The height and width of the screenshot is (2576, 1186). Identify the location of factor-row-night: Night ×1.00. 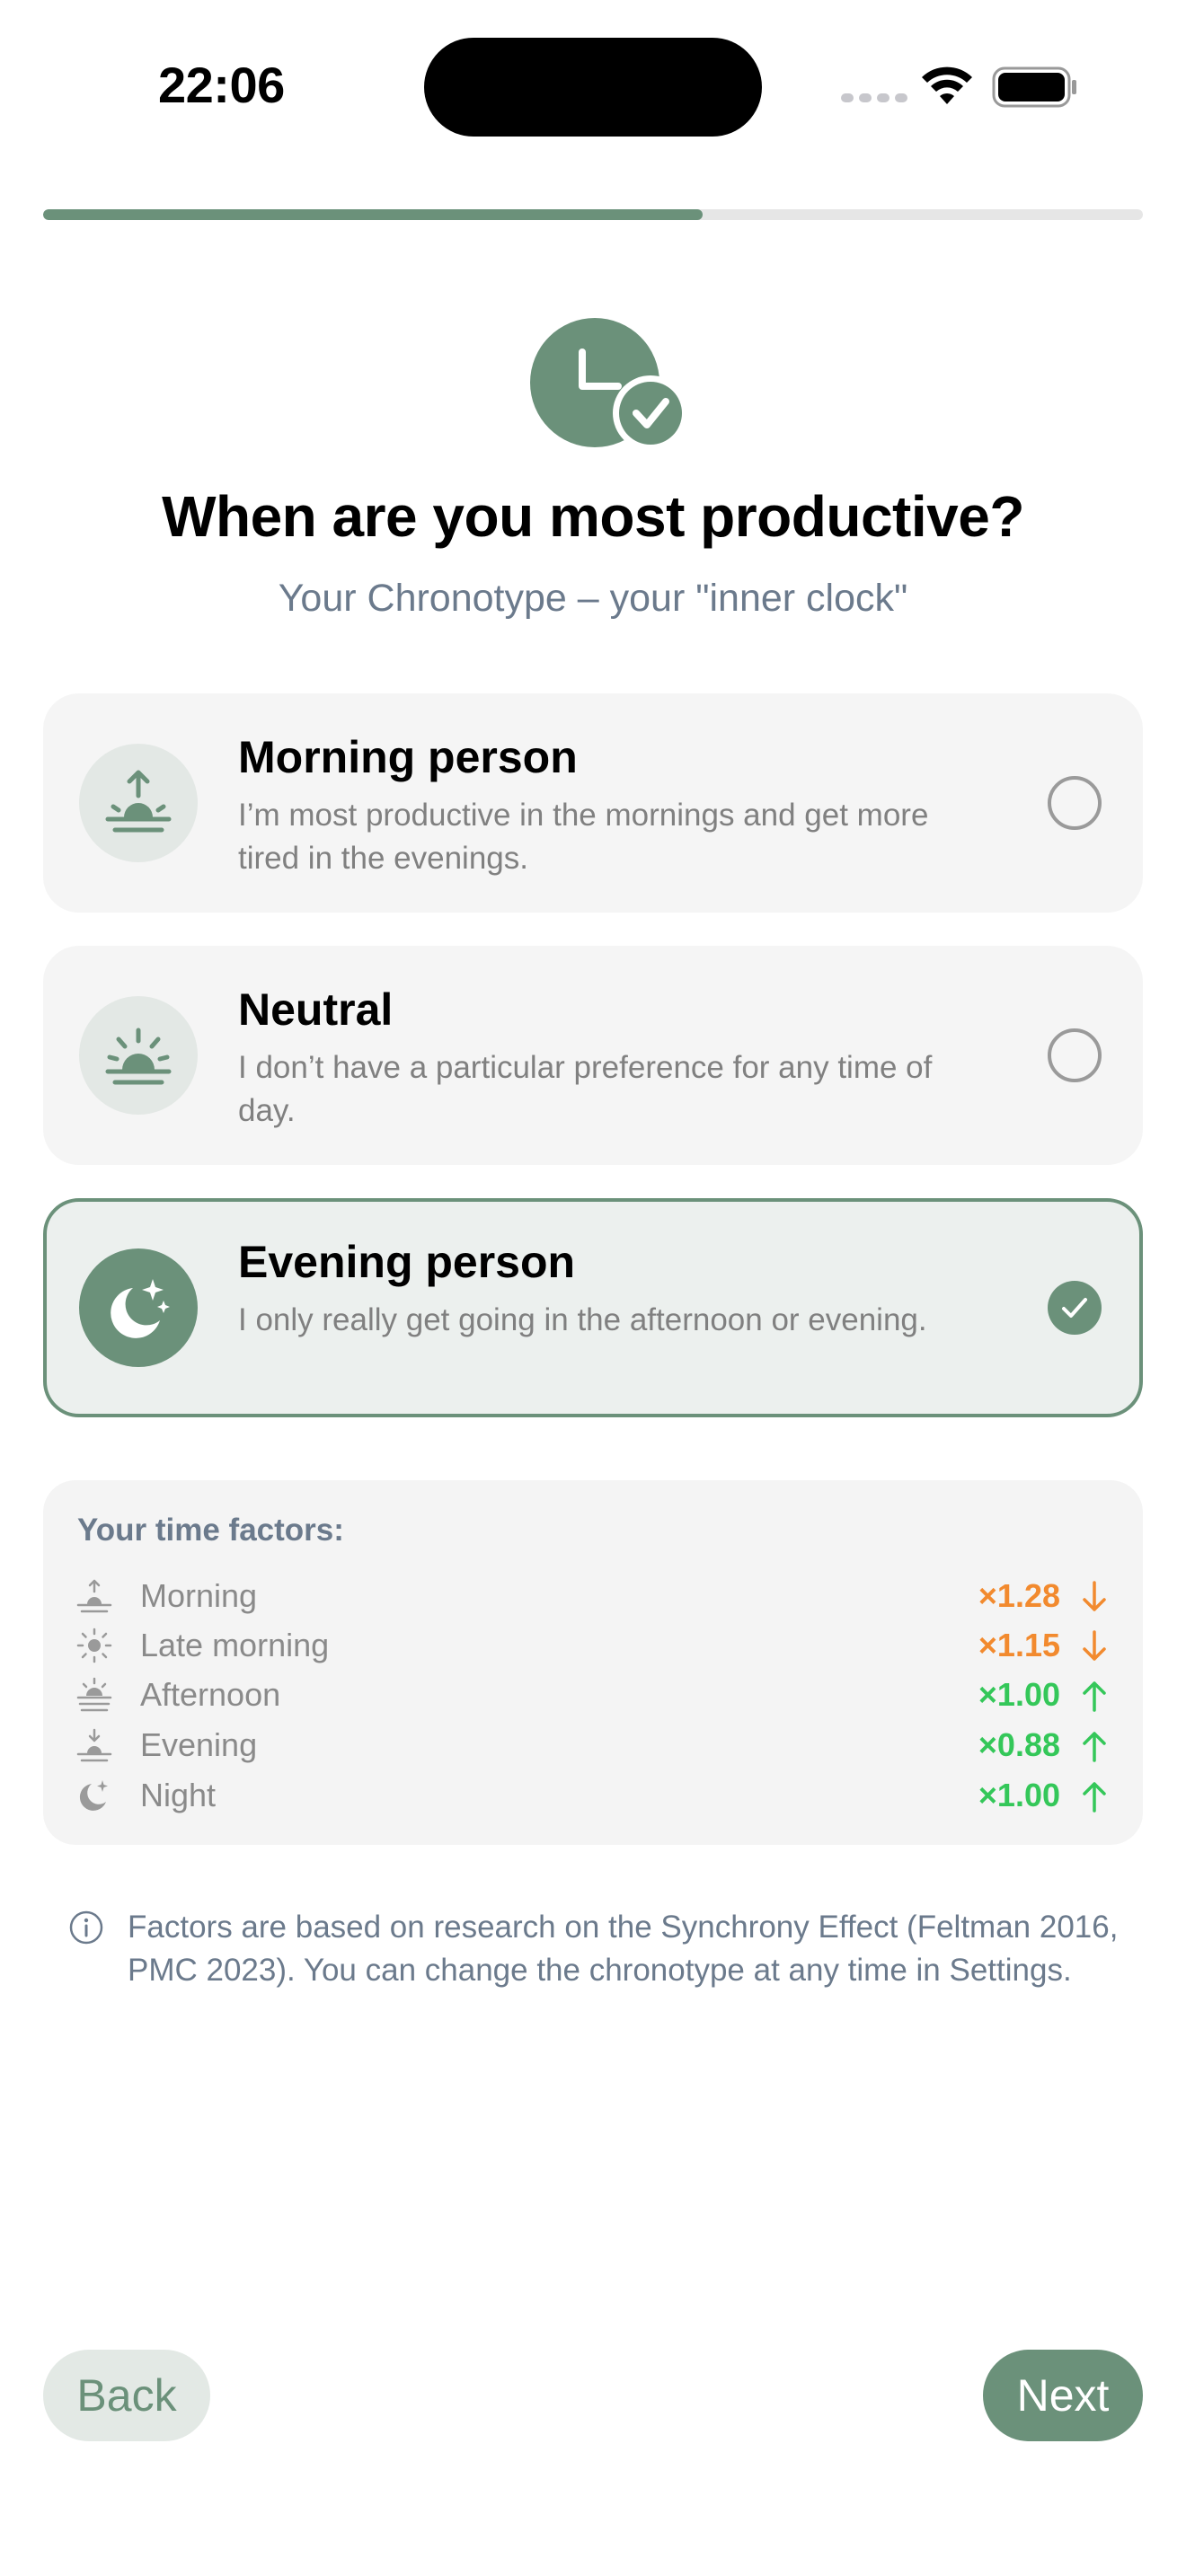
(593, 1795).